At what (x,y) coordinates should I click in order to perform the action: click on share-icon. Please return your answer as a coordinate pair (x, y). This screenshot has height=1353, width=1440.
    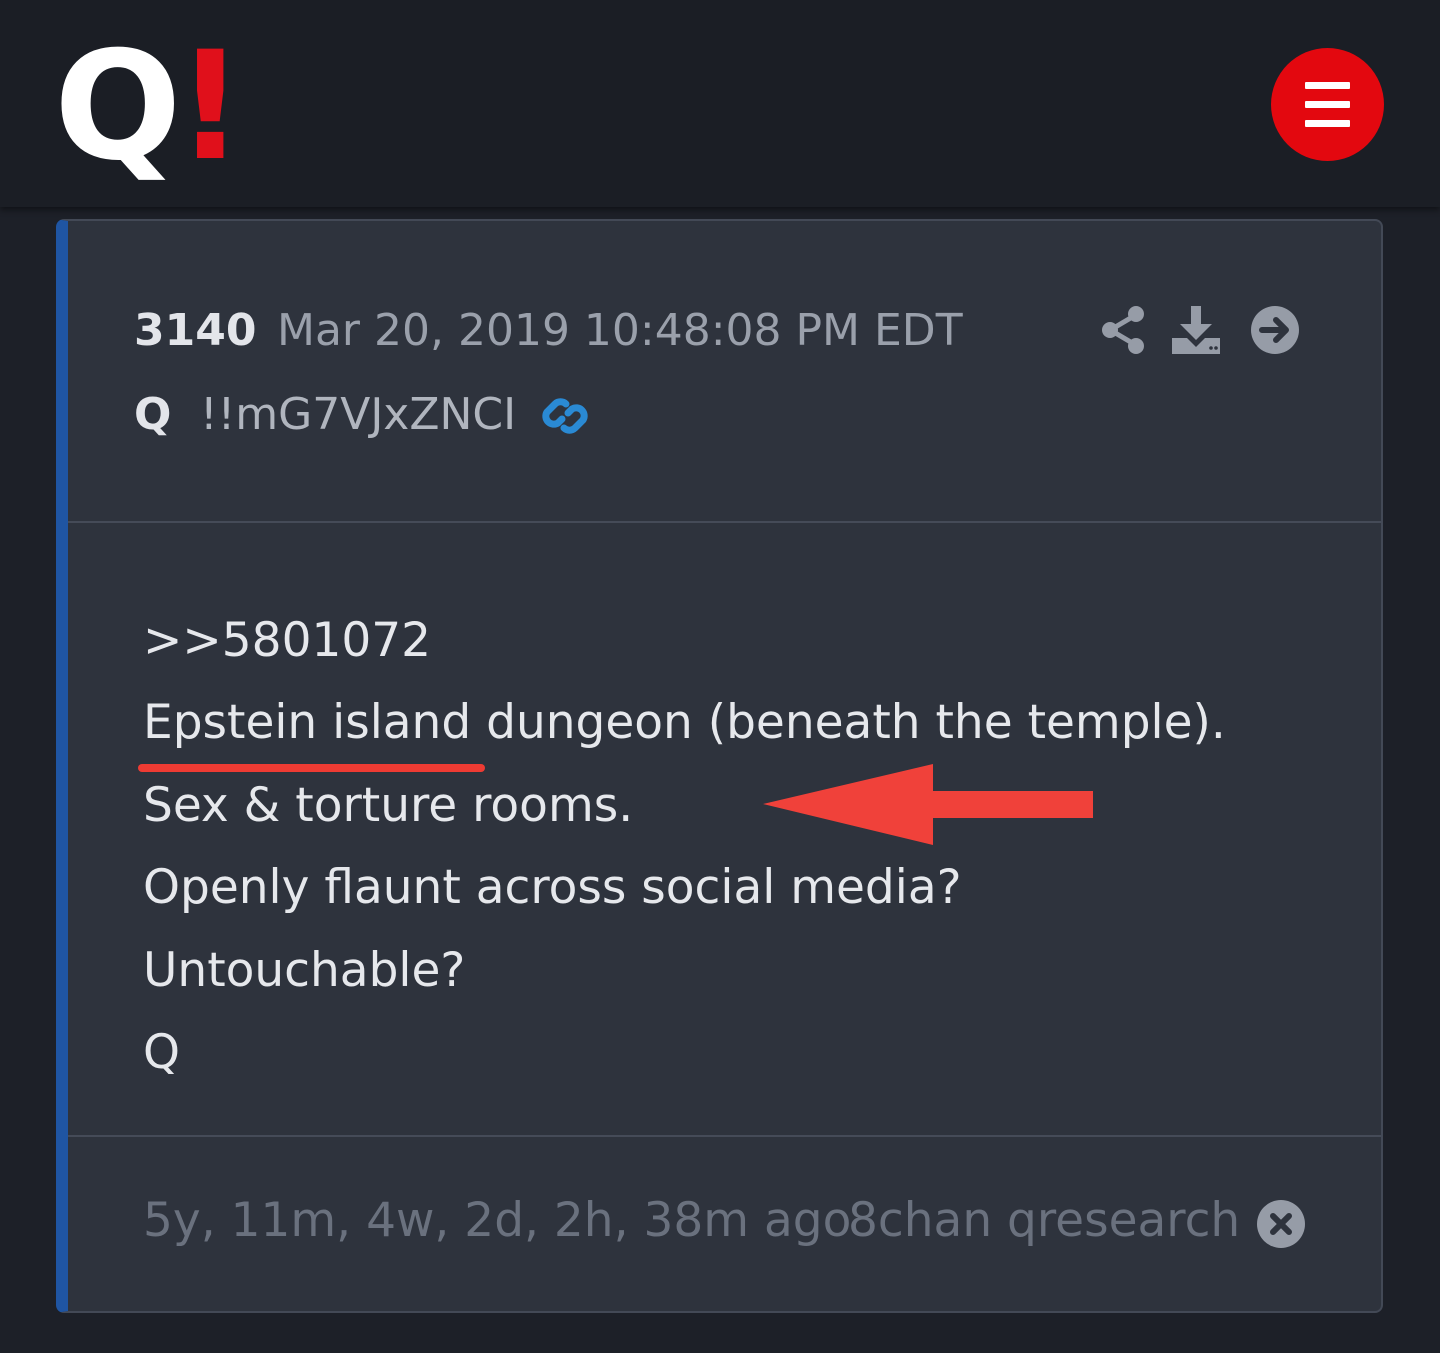
    Looking at the image, I should click on (1124, 330).